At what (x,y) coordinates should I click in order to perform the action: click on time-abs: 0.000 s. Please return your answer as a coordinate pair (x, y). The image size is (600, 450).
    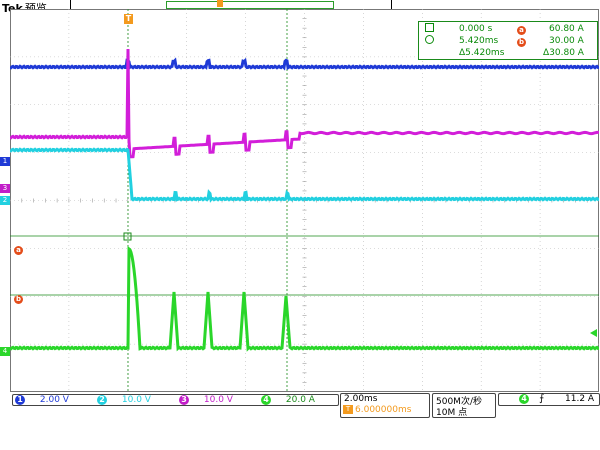
    Looking at the image, I should click on (476, 29).